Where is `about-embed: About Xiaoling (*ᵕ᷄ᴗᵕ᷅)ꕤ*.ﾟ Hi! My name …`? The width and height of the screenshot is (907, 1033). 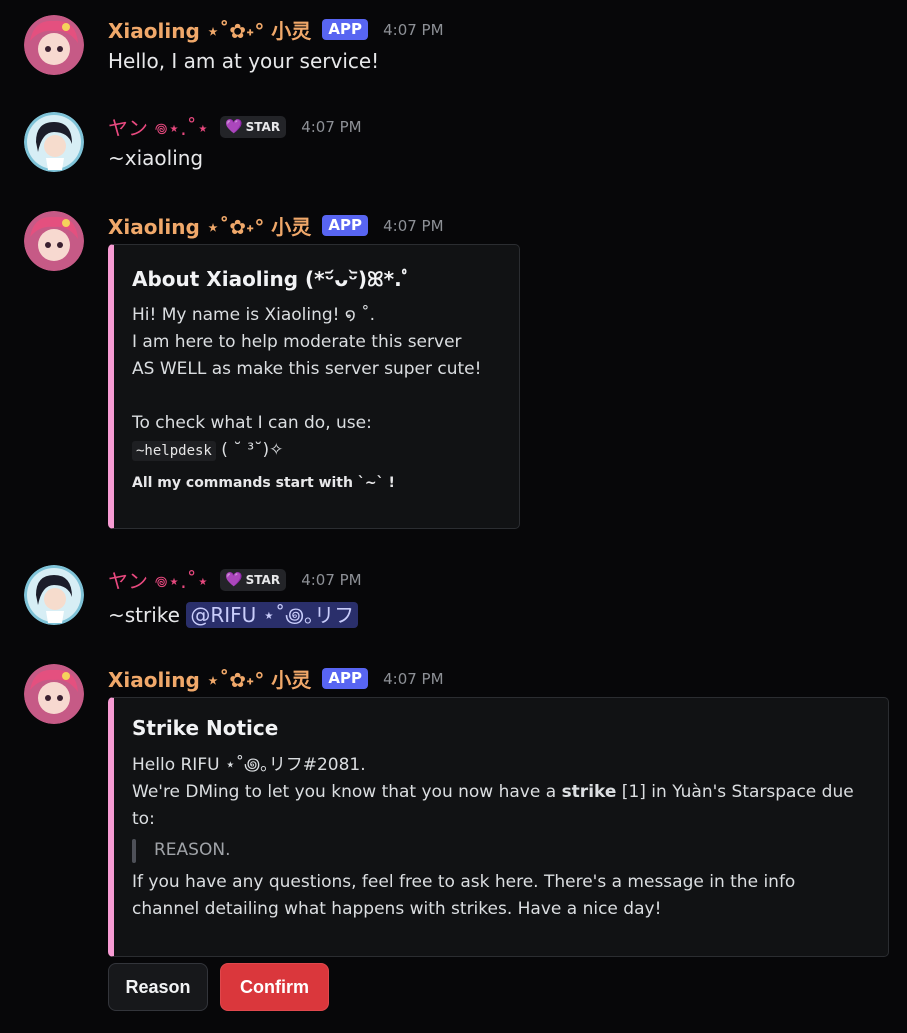 about-embed: About Xiaoling (*ᵕ᷄ᴗᵕ᷅)ꕤ*.ﾟ Hi! My name … is located at coordinates (314, 386).